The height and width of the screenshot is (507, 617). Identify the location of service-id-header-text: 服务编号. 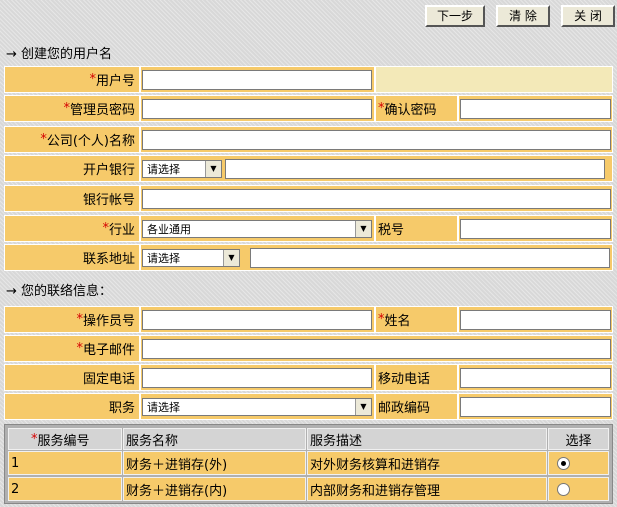
(63, 441).